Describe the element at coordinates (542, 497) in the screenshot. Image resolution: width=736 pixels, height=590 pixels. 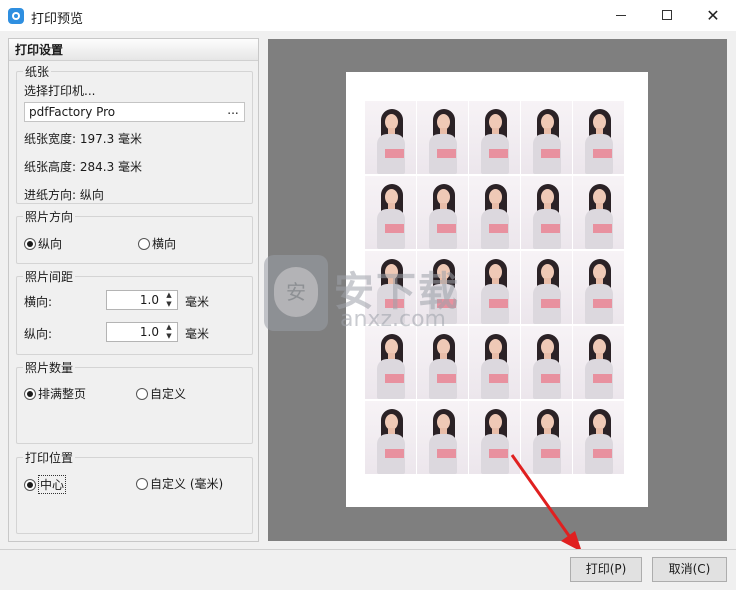
I see `arrow-line` at that location.